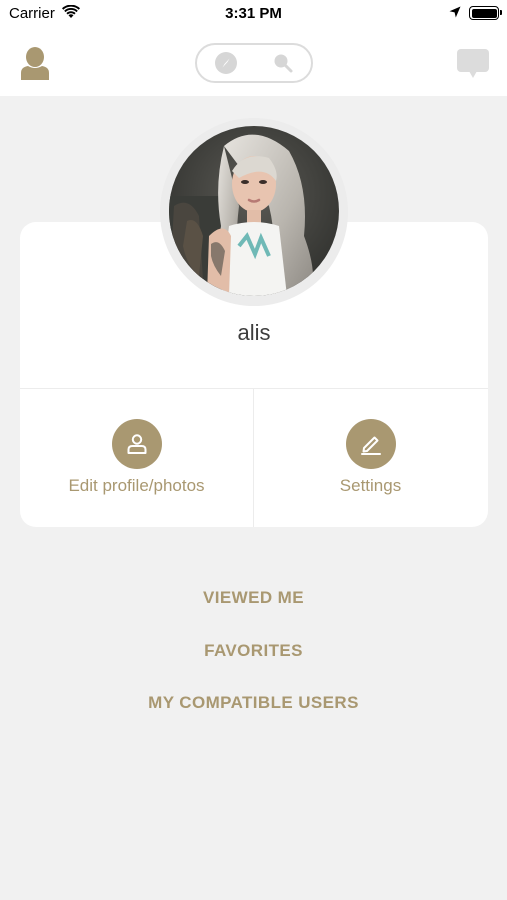 The height and width of the screenshot is (900, 507). I want to click on battery-icon, so click(485, 13).